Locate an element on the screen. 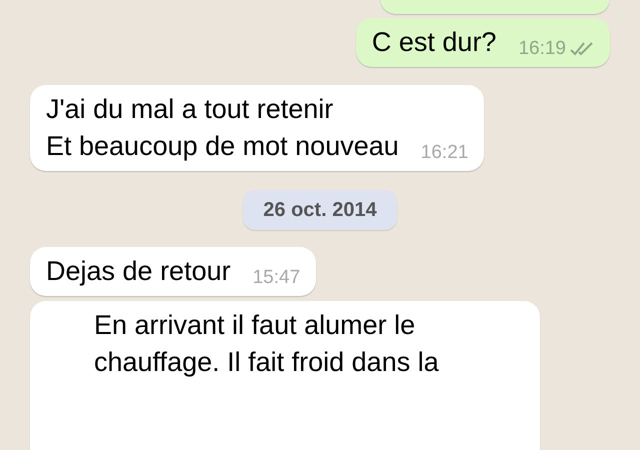 The width and height of the screenshot is (640, 450). message-time: 16:21 is located at coordinates (444, 153).